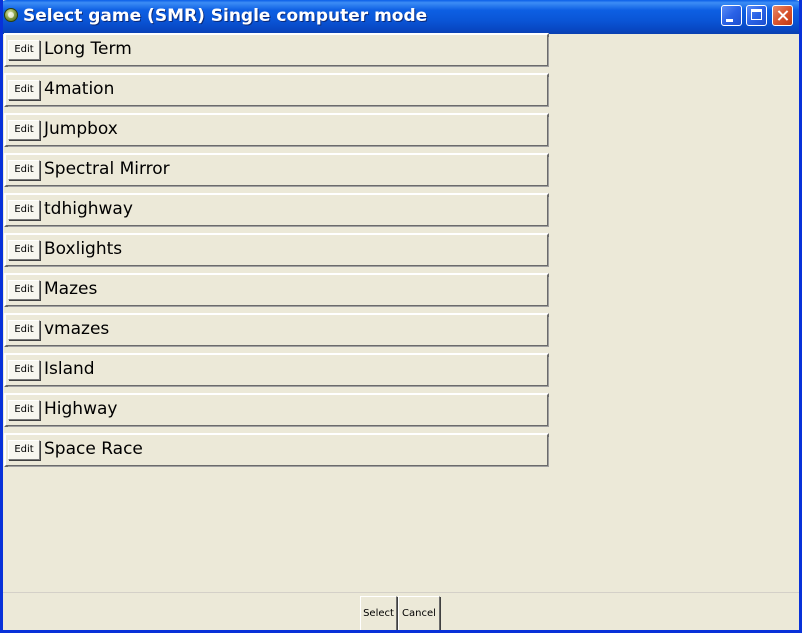  What do you see at coordinates (71, 289) in the screenshot?
I see `game-name: Mazes` at bounding box center [71, 289].